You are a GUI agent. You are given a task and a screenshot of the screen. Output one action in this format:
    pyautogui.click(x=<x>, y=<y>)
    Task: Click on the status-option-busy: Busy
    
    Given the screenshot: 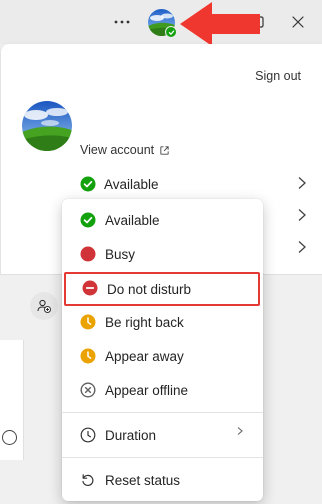 What is the action you would take?
    pyautogui.click(x=162, y=254)
    